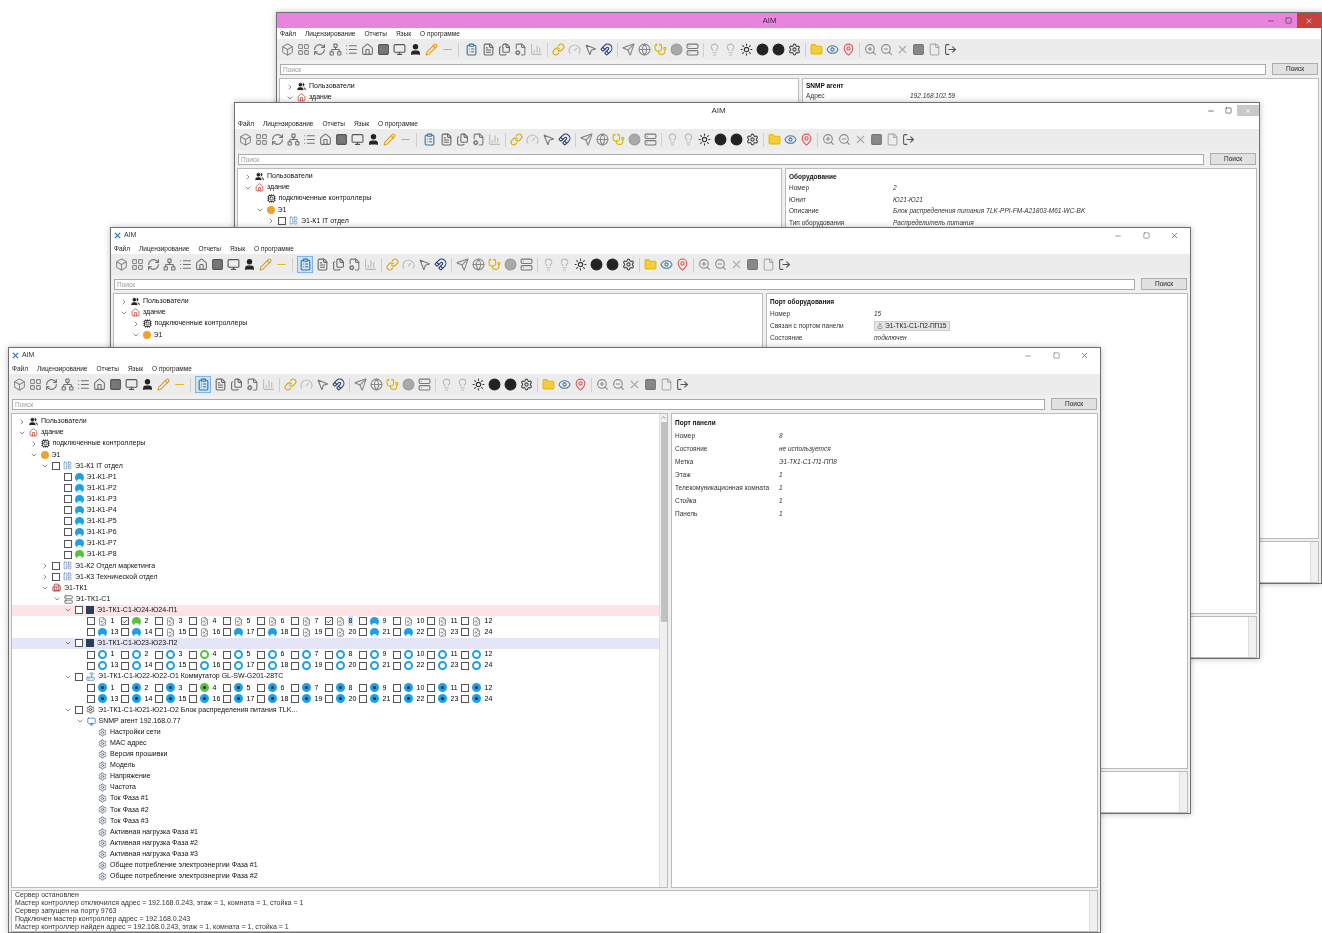  I want to click on close-icon, so click(1084, 355).